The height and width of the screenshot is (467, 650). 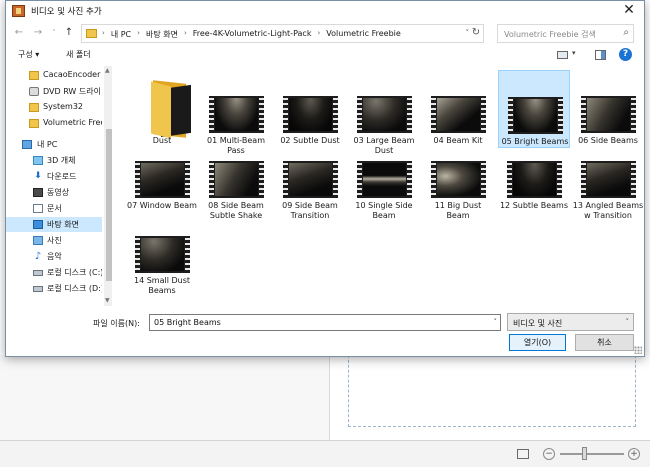 I want to click on sidebar-item-music: ♪ 음악, so click(x=54, y=256).